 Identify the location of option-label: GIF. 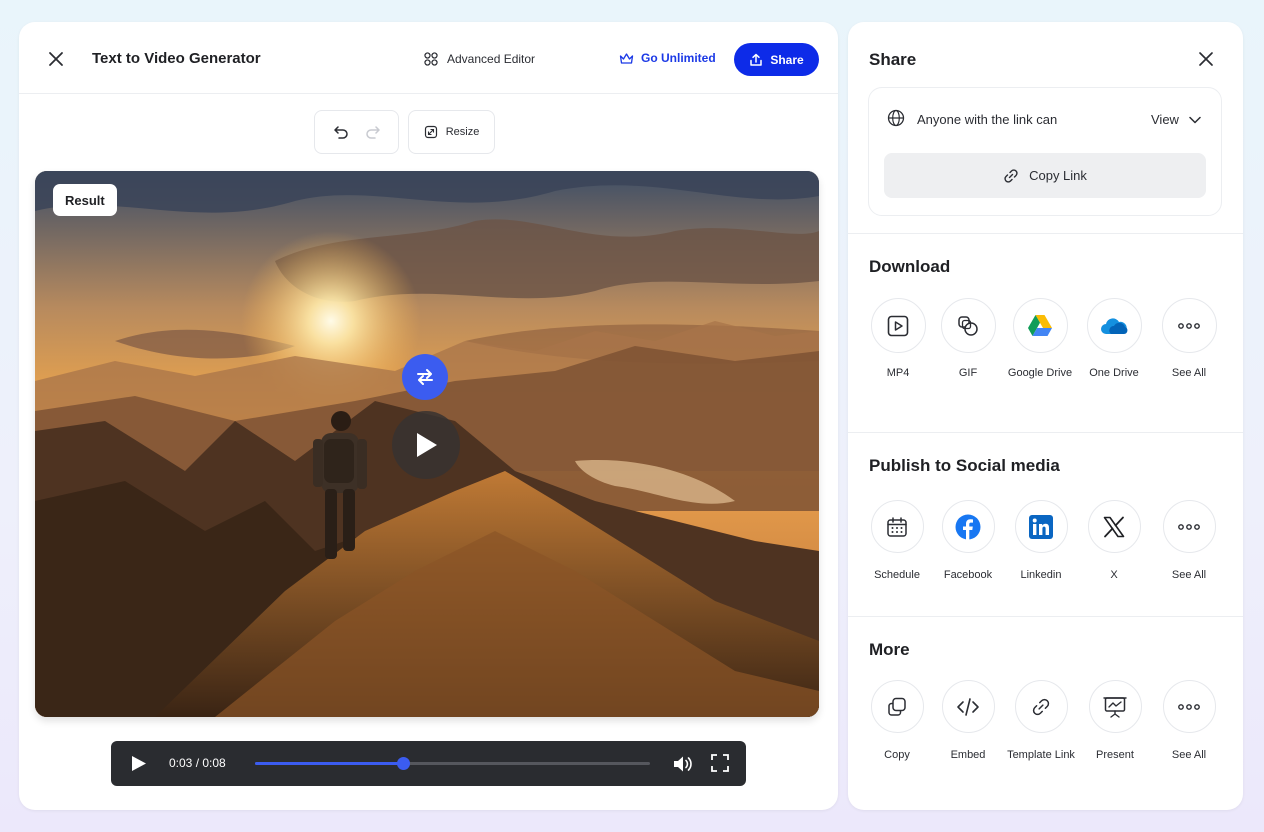
(968, 373).